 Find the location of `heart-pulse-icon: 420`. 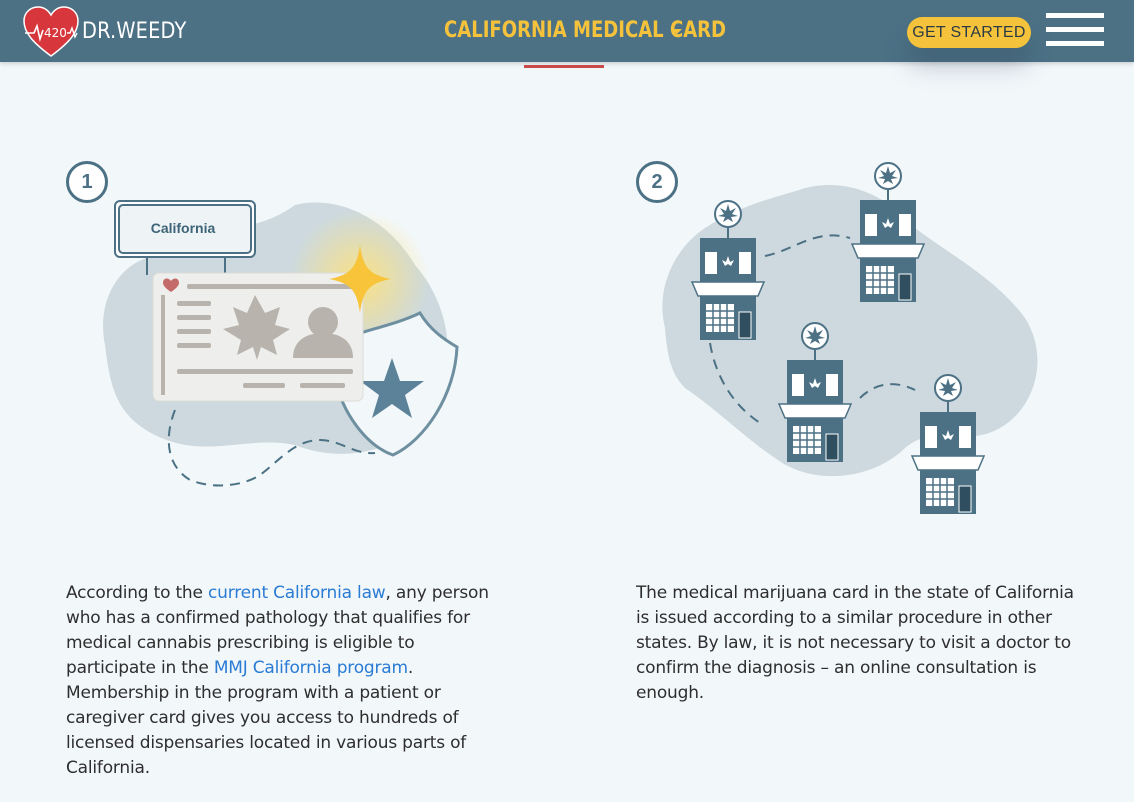

heart-pulse-icon: 420 is located at coordinates (51, 32).